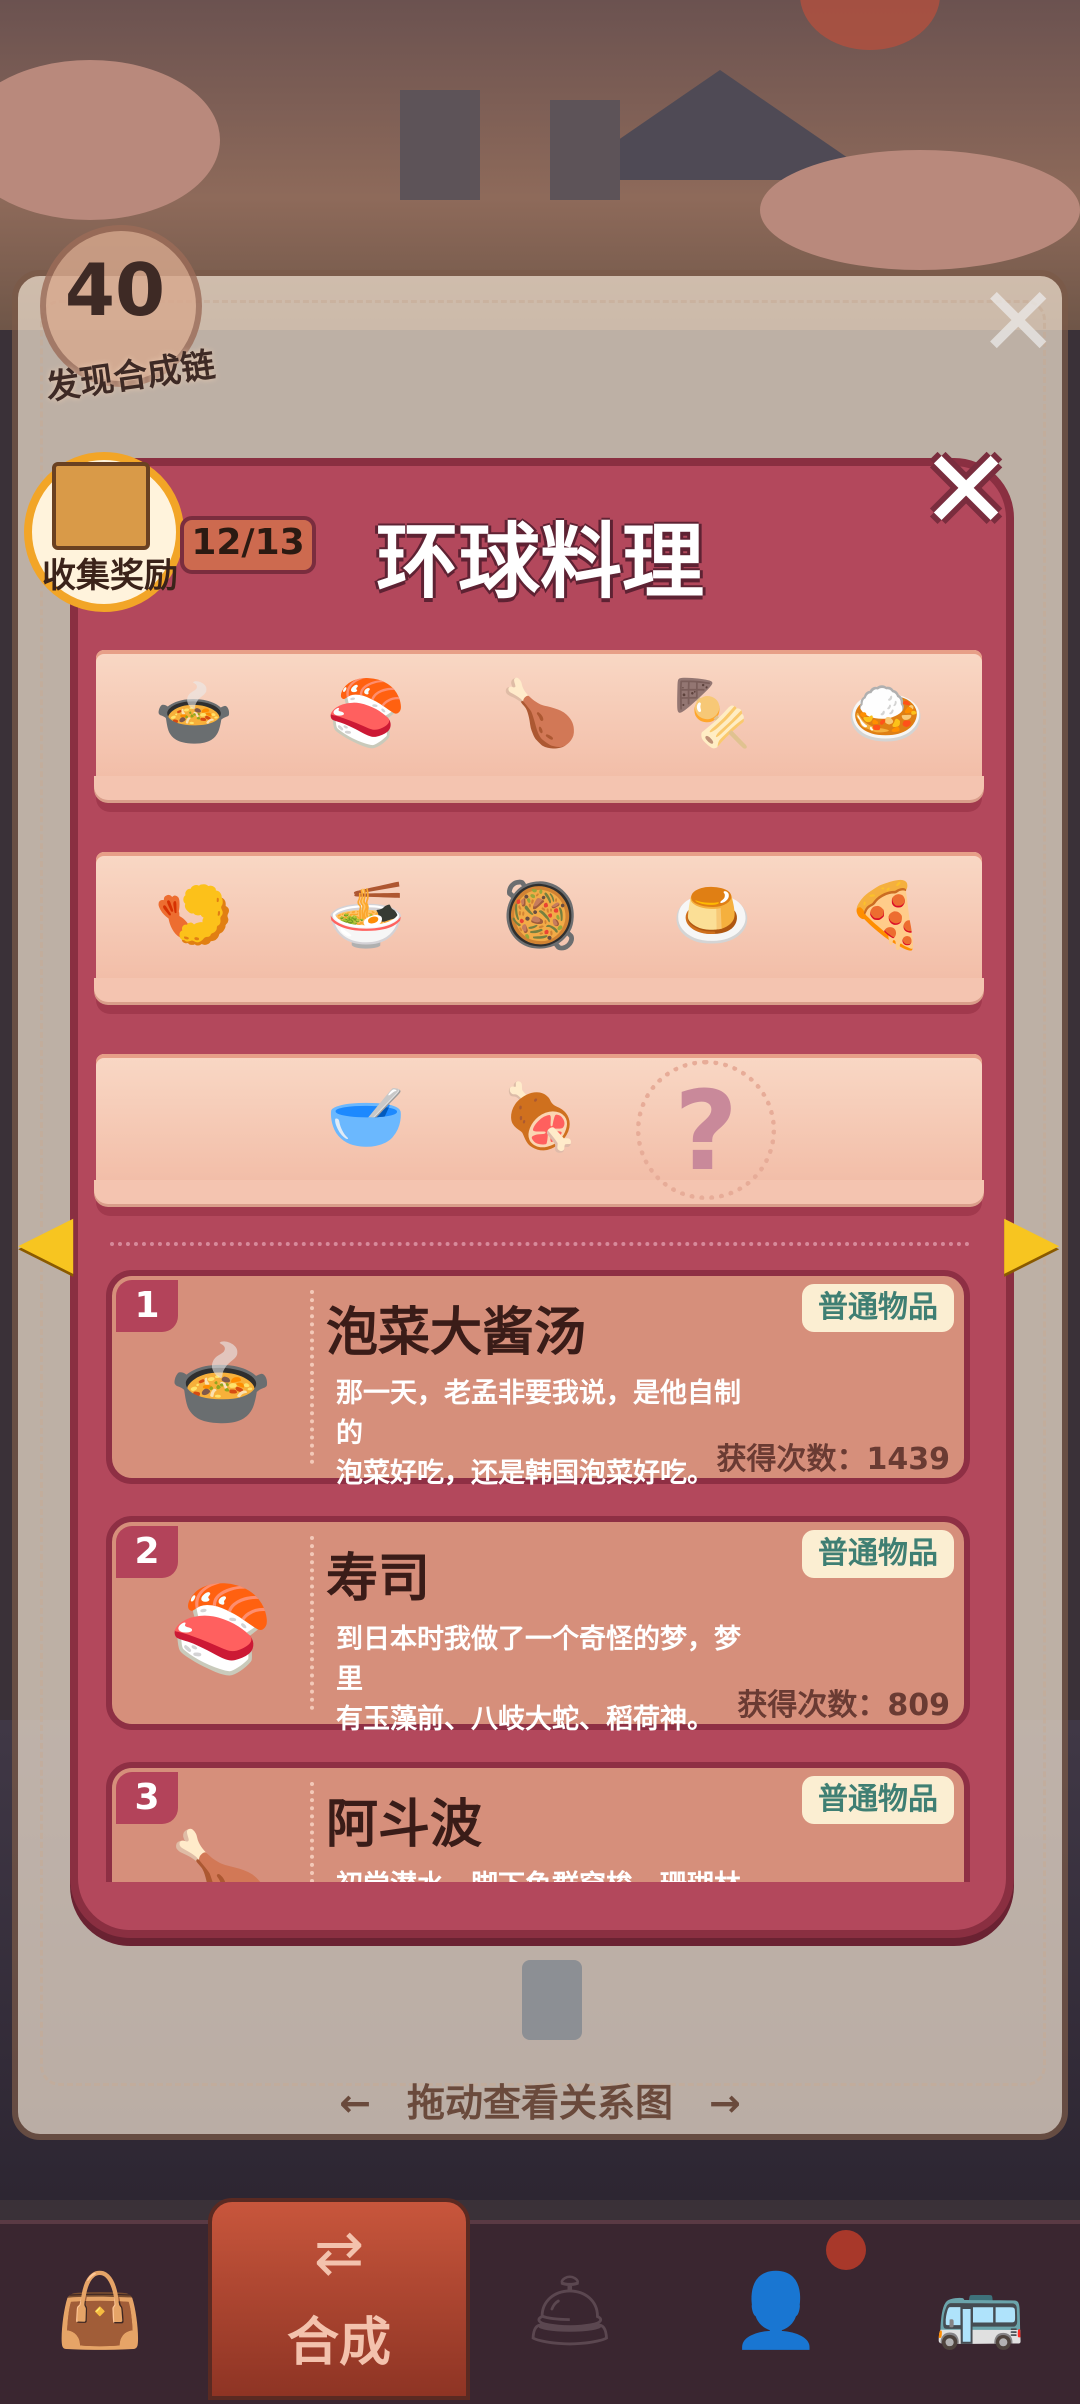  Describe the element at coordinates (706, 1130) in the screenshot. I see `unknown-dish-icon: ?` at that location.